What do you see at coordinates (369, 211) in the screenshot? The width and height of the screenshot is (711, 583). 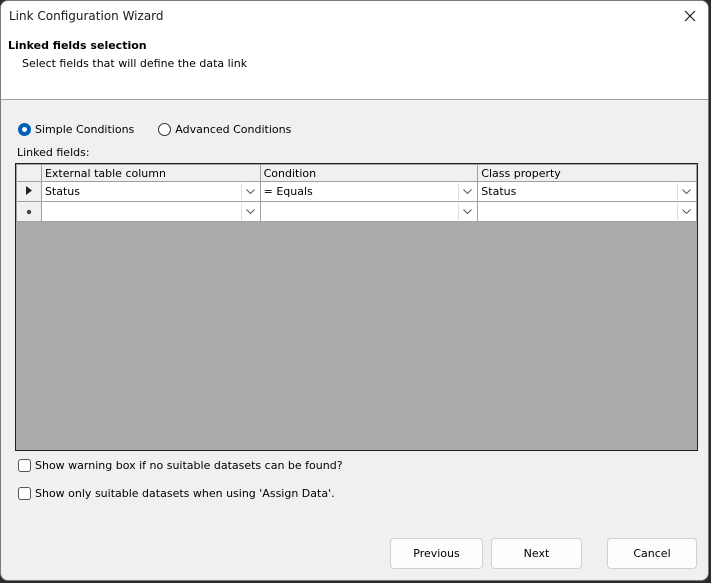 I see `condition-dropdown` at bounding box center [369, 211].